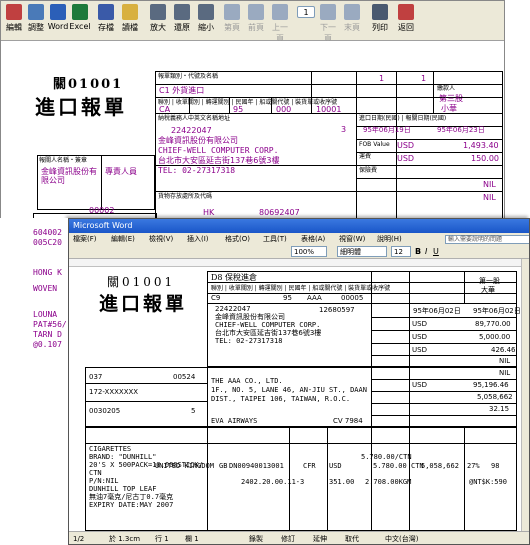 The image size is (530, 545). Describe the element at coordinates (182, 21) in the screenshot. I see `toolbar-zoom-reset-button: 還原` at that location.